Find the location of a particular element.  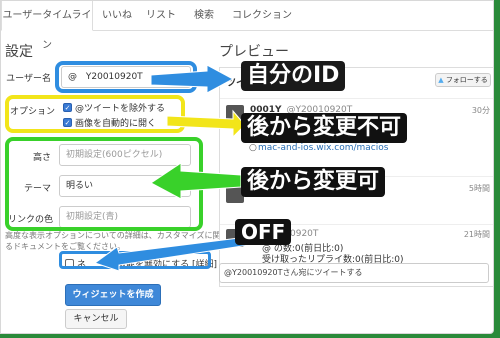

tweet-time: 30分 is located at coordinates (480, 110).